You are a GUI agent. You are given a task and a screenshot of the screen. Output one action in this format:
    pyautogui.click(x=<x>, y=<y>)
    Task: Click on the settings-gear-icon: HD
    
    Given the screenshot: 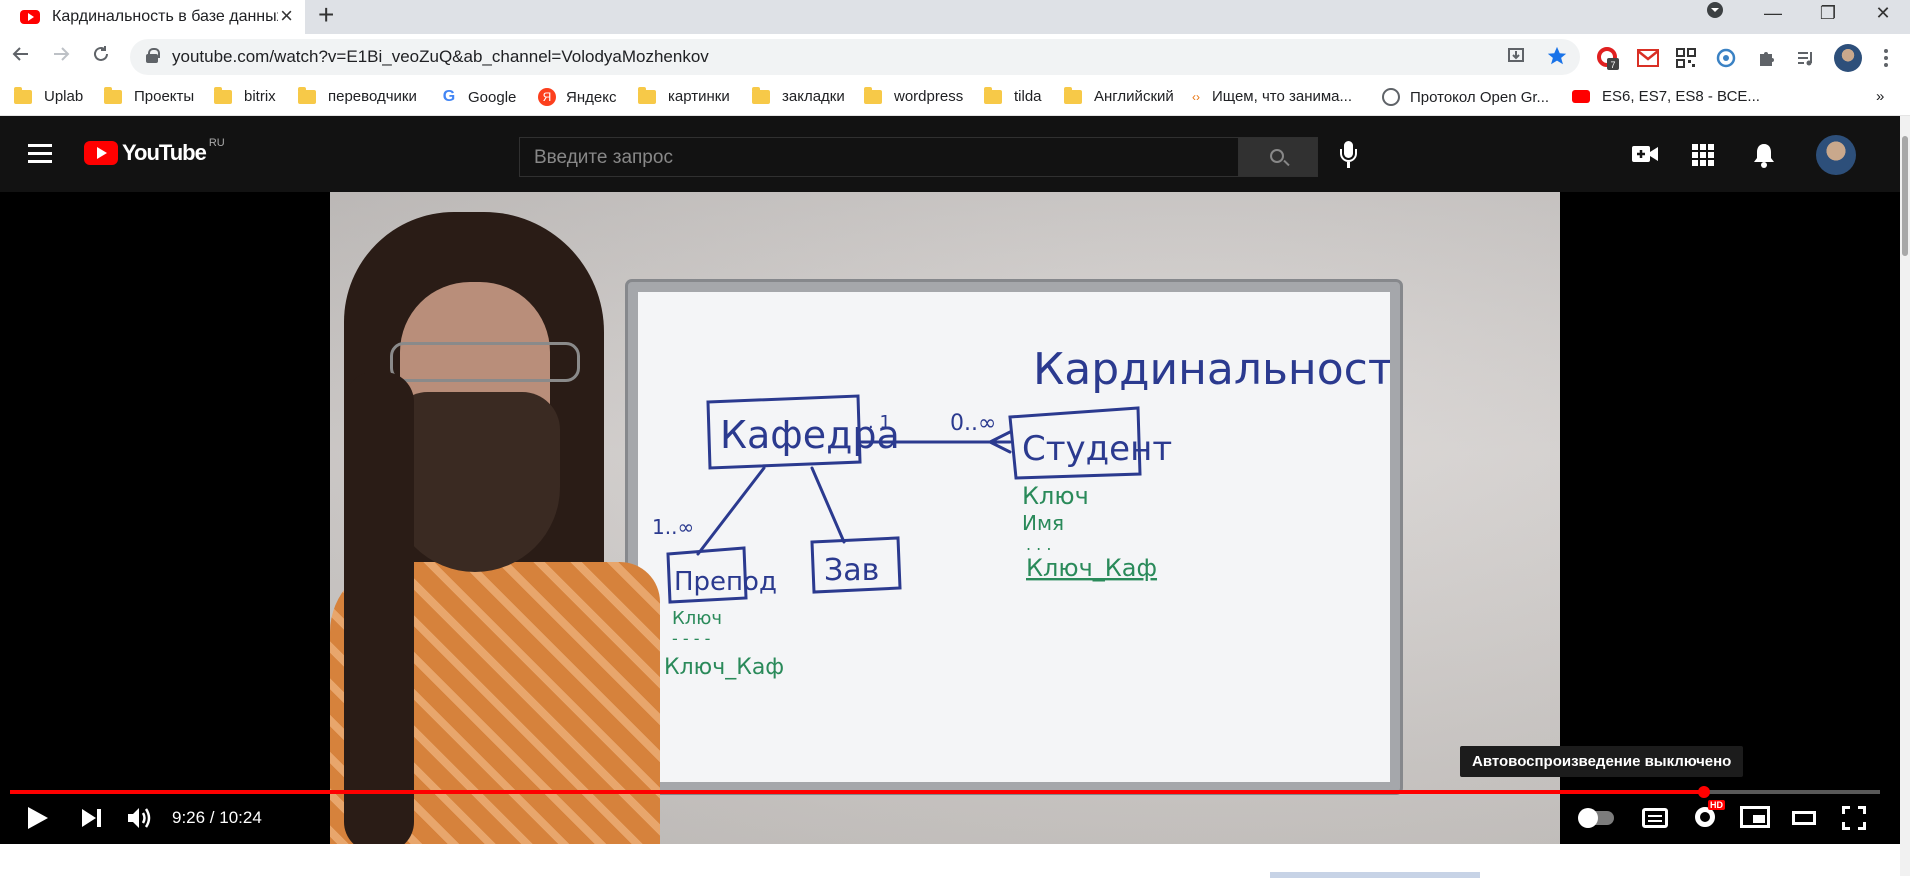 What is the action you would take?
    pyautogui.click(x=1708, y=815)
    